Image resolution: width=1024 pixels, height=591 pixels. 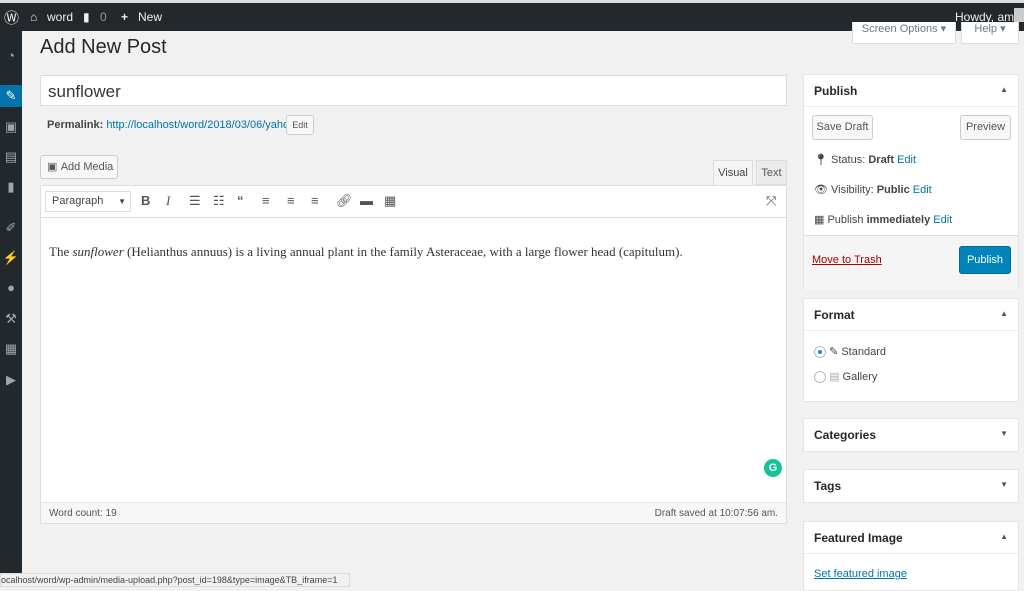 What do you see at coordinates (145, 200) in the screenshot?
I see `bold-icon: B` at bounding box center [145, 200].